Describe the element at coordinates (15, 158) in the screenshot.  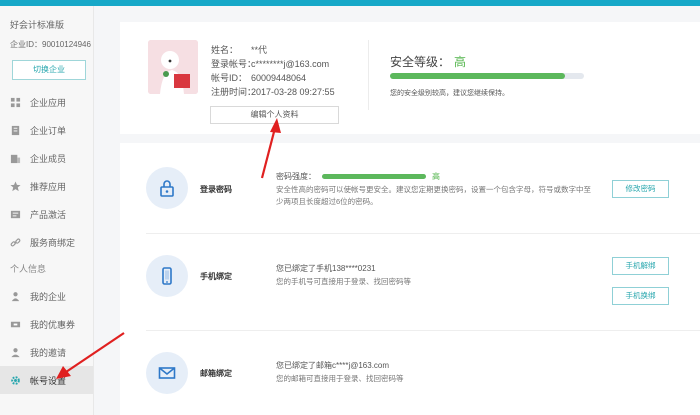
I see `members-icon` at that location.